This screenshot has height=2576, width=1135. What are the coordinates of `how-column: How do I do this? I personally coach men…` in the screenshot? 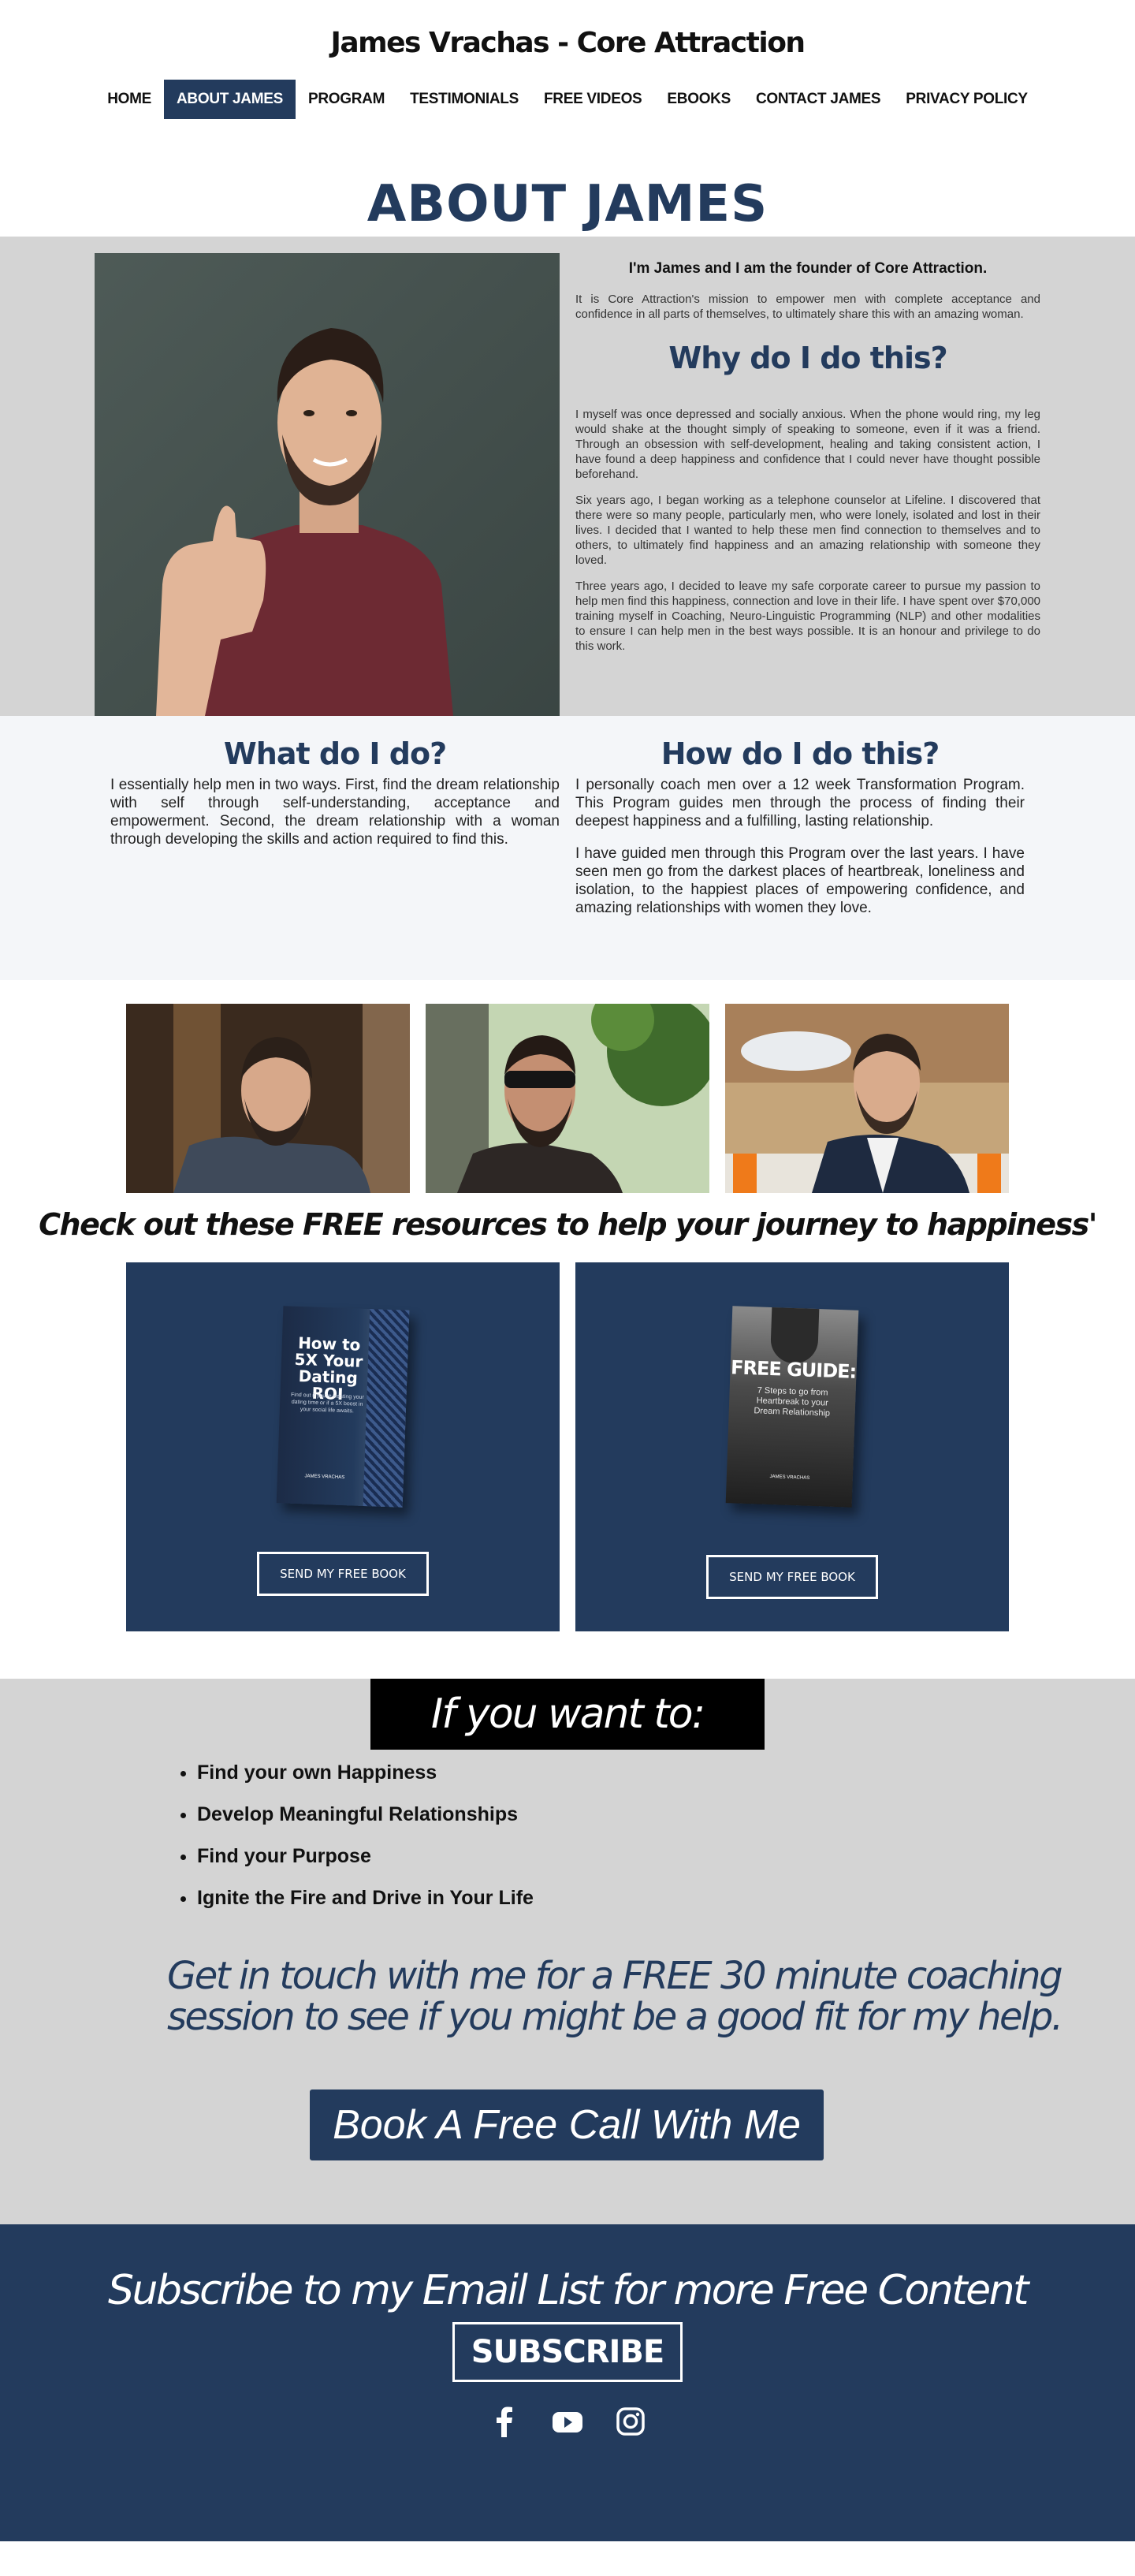 It's located at (800, 858).